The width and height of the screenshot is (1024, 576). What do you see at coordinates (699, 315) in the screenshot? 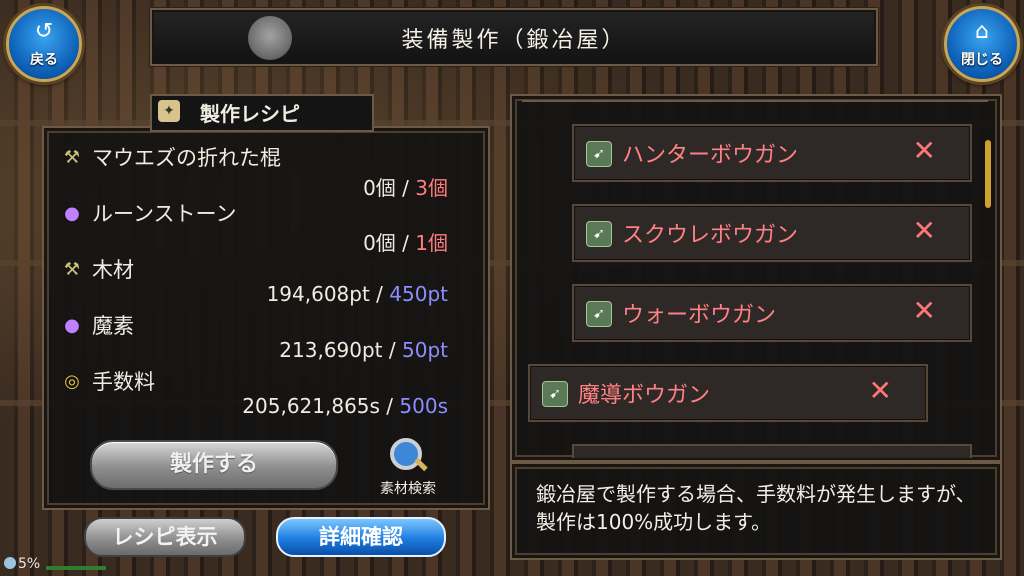
I see `item-name: ウォーボウガン` at bounding box center [699, 315].